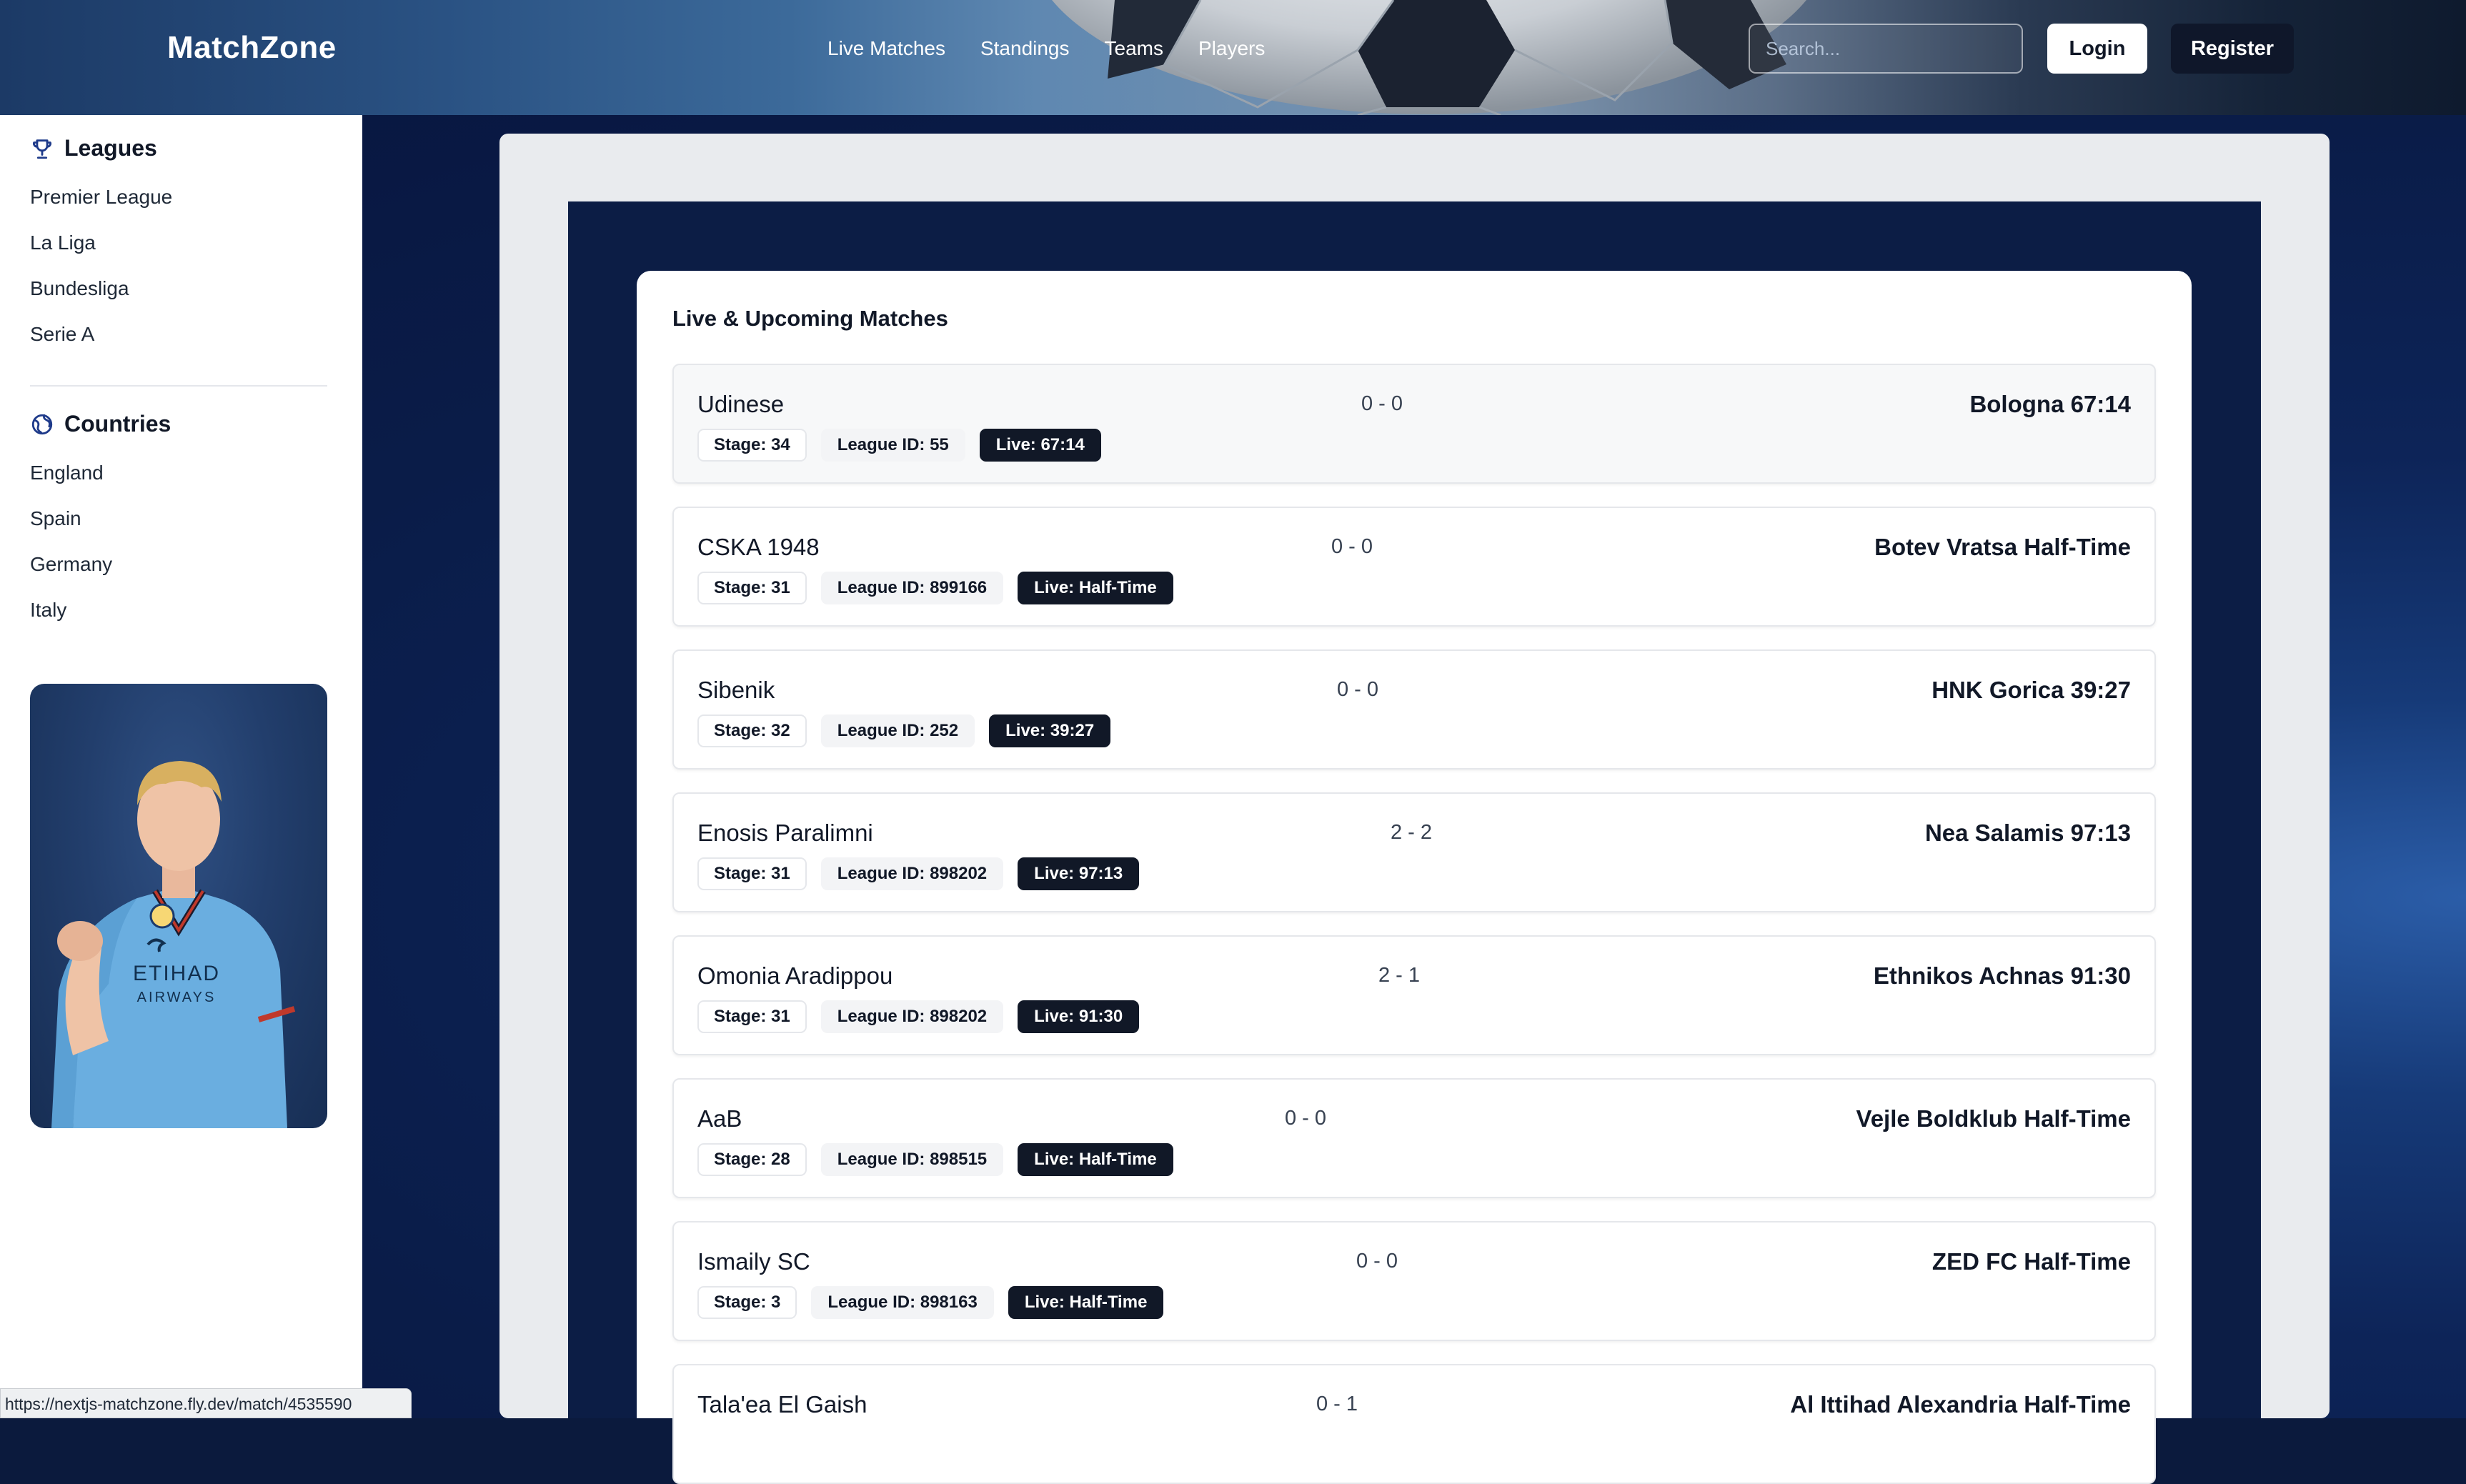 This screenshot has height=1484, width=2466. Describe the element at coordinates (1231, 49) in the screenshot. I see `nav-players: Players` at that location.